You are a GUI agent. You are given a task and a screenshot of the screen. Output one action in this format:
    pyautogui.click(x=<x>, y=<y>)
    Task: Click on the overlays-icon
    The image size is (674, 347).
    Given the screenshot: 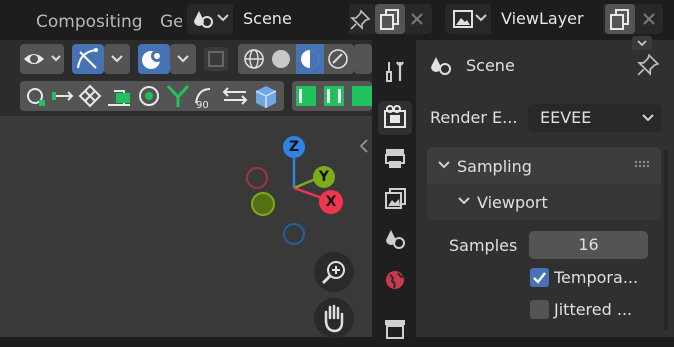 What is the action you would take?
    pyautogui.click(x=152, y=59)
    